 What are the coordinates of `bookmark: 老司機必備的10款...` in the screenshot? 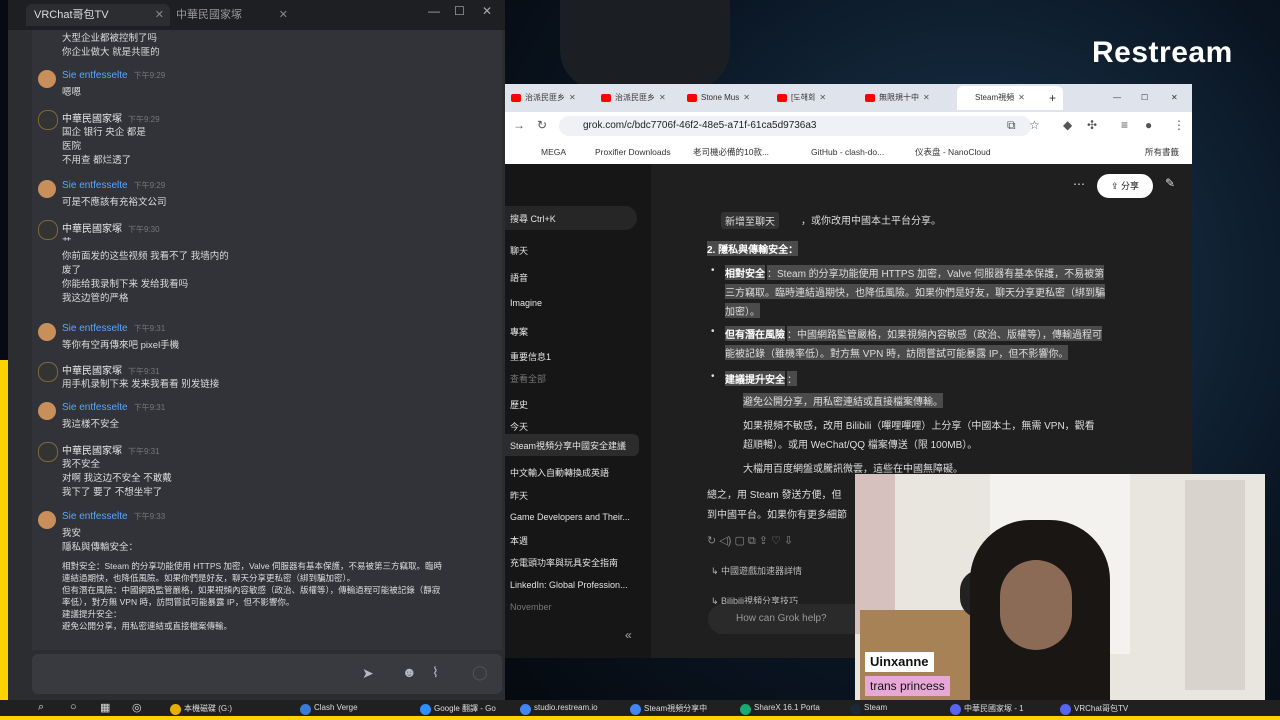 It's located at (731, 152).